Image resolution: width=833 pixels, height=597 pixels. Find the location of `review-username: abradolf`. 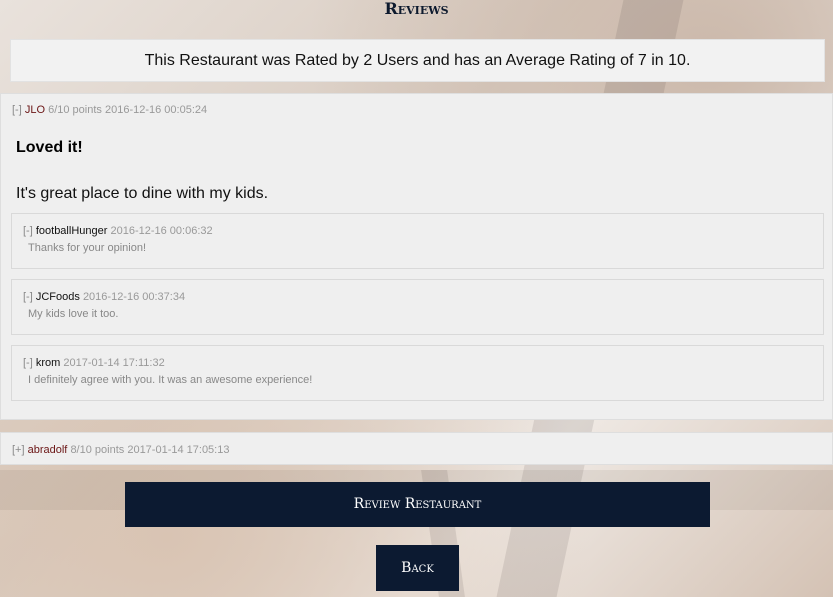

review-username: abradolf is located at coordinates (48, 450).